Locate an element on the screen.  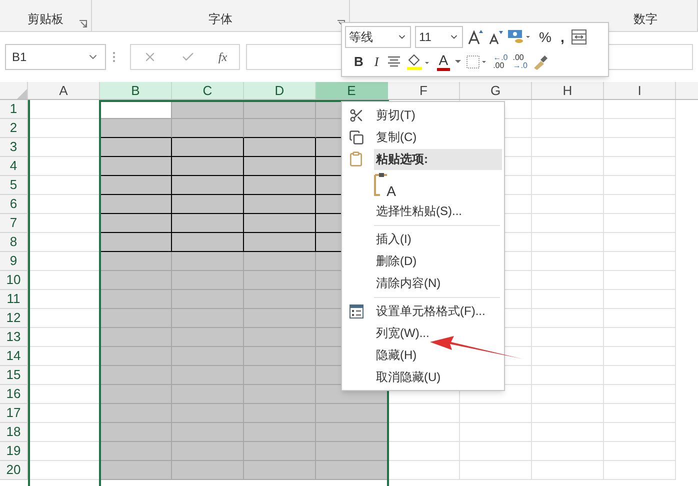
row-header: 19 is located at coordinates (14, 451).